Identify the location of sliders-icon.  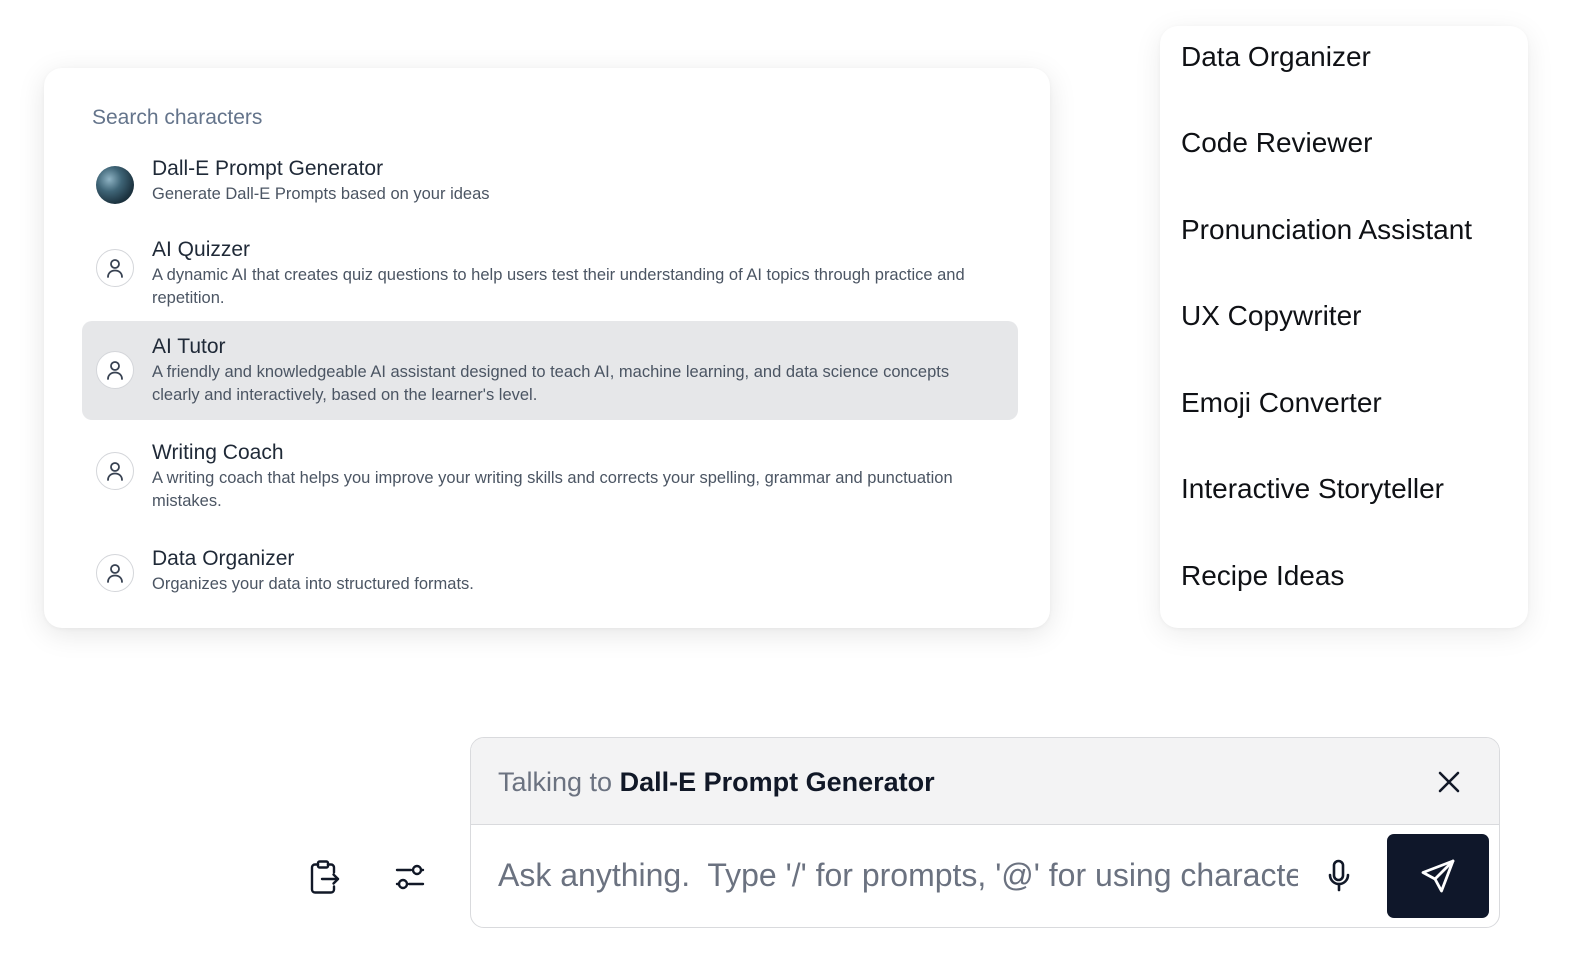
(410, 877).